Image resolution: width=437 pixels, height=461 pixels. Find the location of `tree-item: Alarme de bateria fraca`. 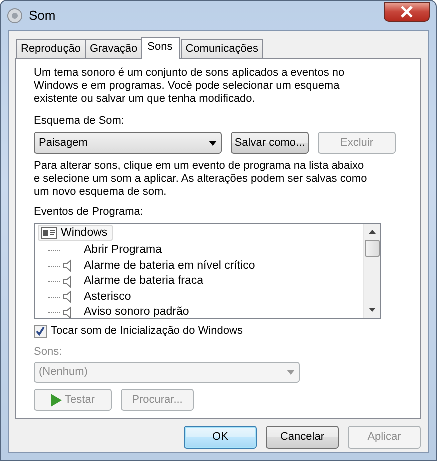

tree-item: Alarme de bateria fraca is located at coordinates (199, 282).